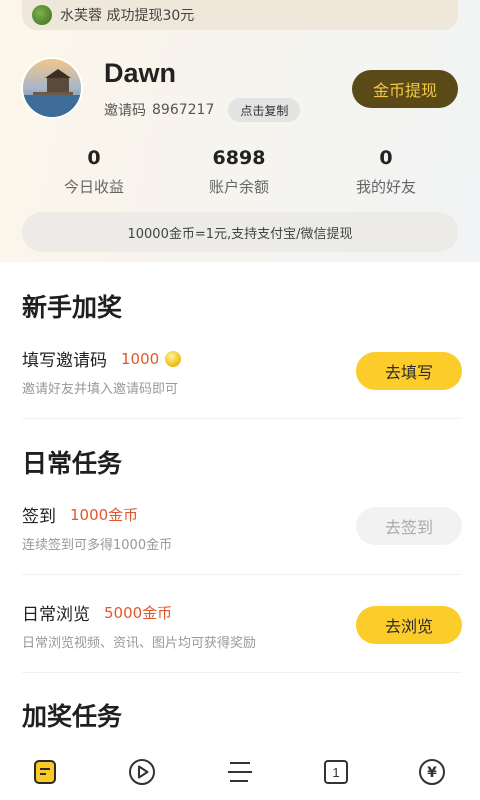 Image resolution: width=480 pixels, height=800 pixels. I want to click on tab-pages: 1, so click(336, 772).